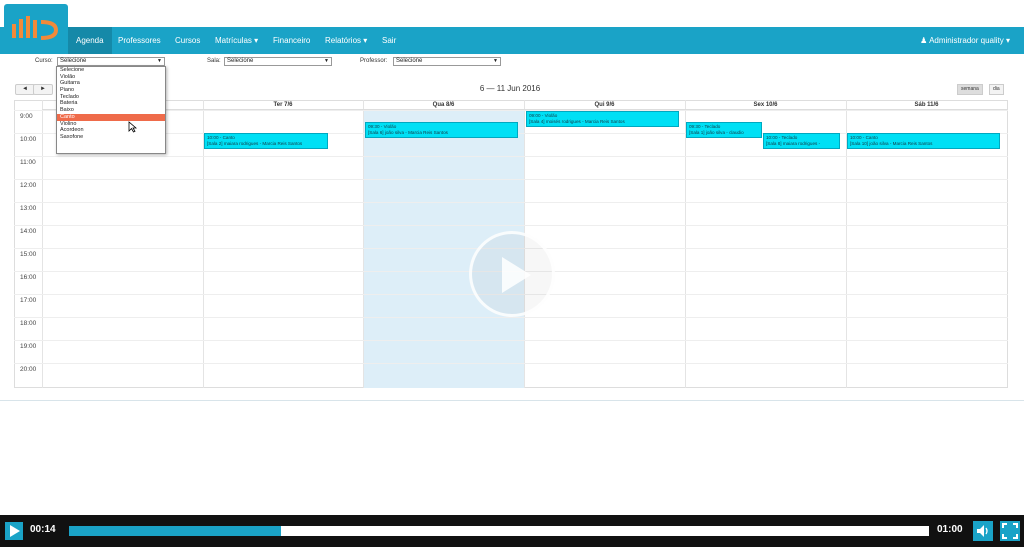  Describe the element at coordinates (187, 40) in the screenshot. I see `nav-cursos: Cursos` at that location.